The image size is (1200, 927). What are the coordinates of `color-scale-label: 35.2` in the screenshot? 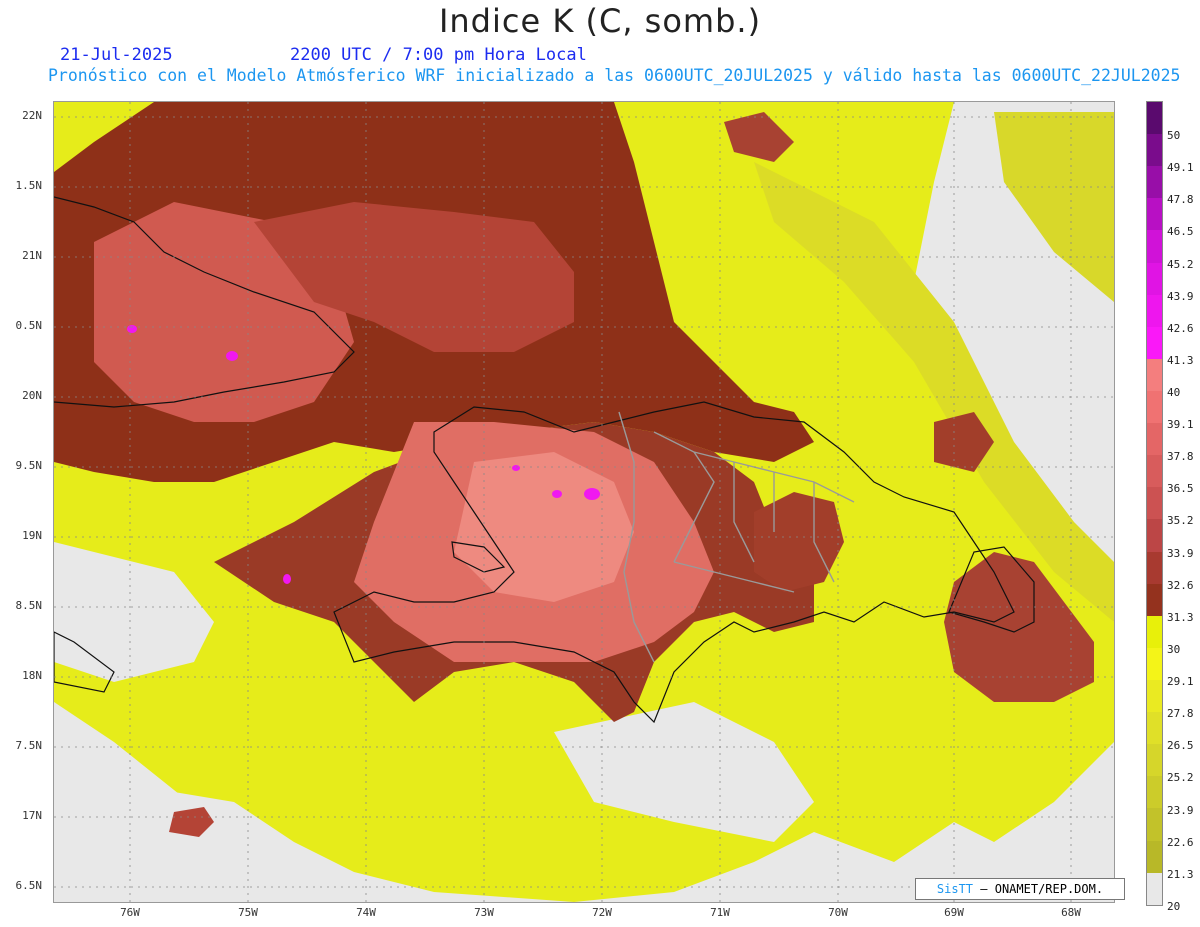 It's located at (1180, 521).